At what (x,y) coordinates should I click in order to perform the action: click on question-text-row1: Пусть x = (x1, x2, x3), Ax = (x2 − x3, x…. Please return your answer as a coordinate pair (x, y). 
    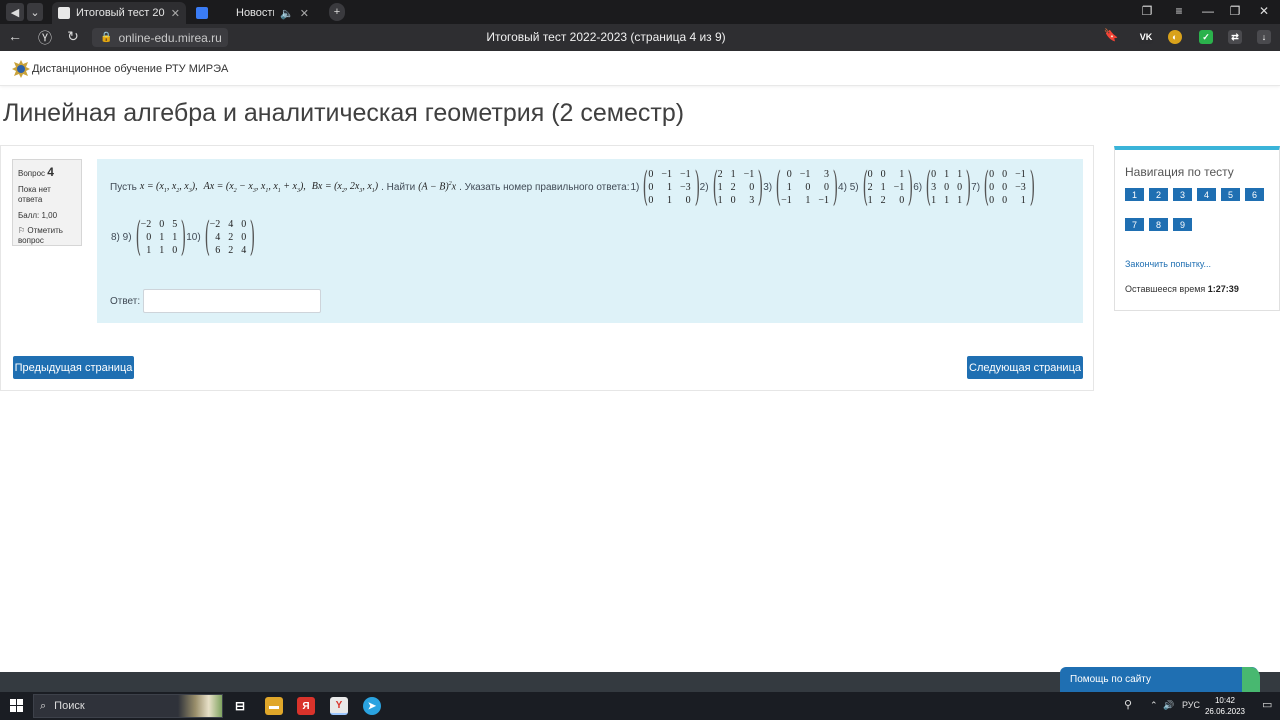
    Looking at the image, I should click on (572, 187).